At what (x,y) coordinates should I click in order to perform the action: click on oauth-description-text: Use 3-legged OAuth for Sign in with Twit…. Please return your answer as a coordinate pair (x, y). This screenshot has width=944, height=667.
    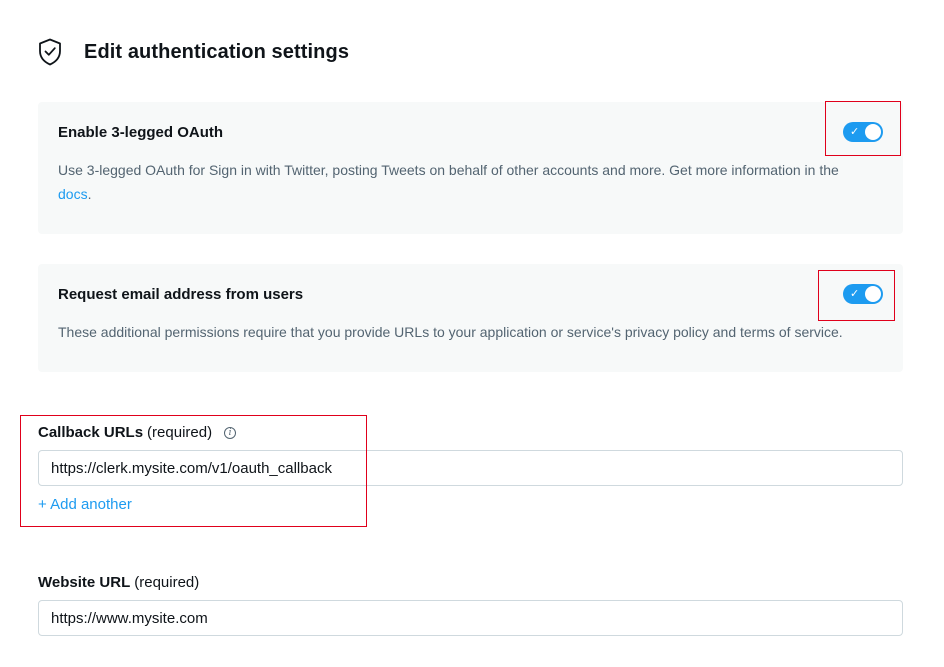
    Looking at the image, I should click on (448, 170).